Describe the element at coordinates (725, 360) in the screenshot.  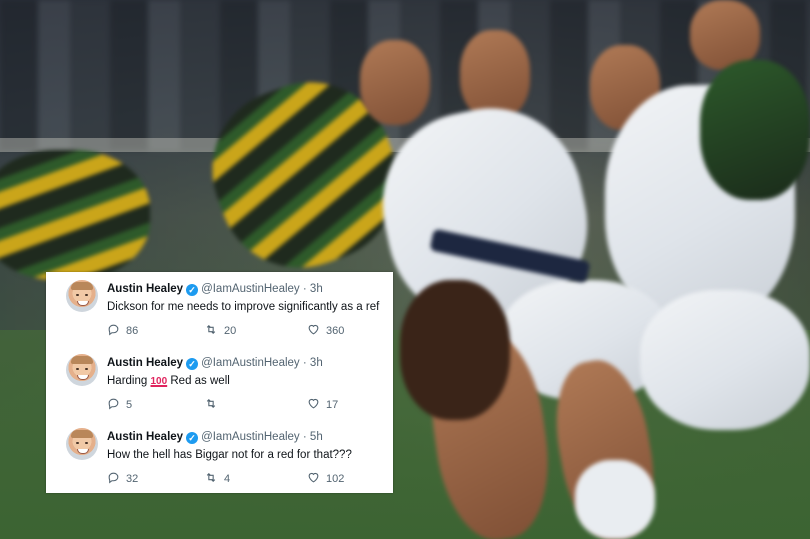
I see `player-white-shorts` at that location.